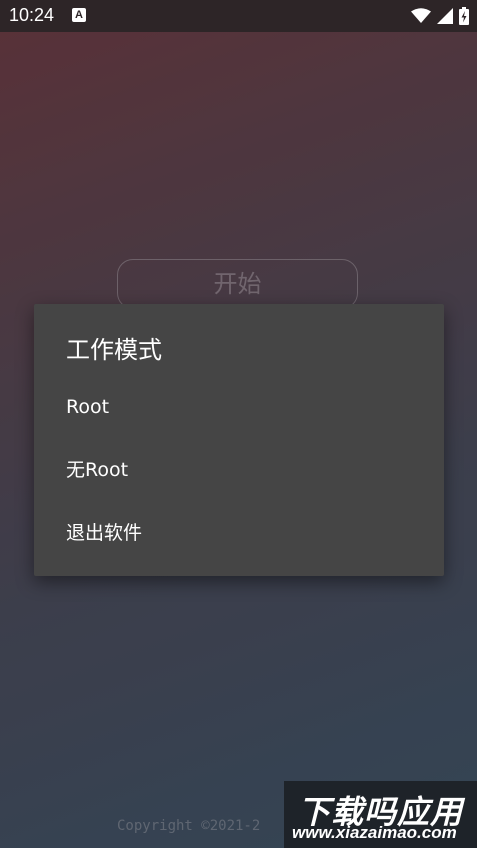 Image resolution: width=477 pixels, height=848 pixels. I want to click on status-bar: 10:24 A, so click(238, 16).